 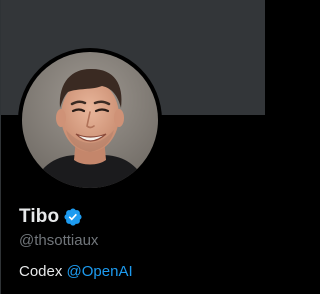 What do you see at coordinates (0, 147) in the screenshot?
I see `column-divider` at bounding box center [0, 147].